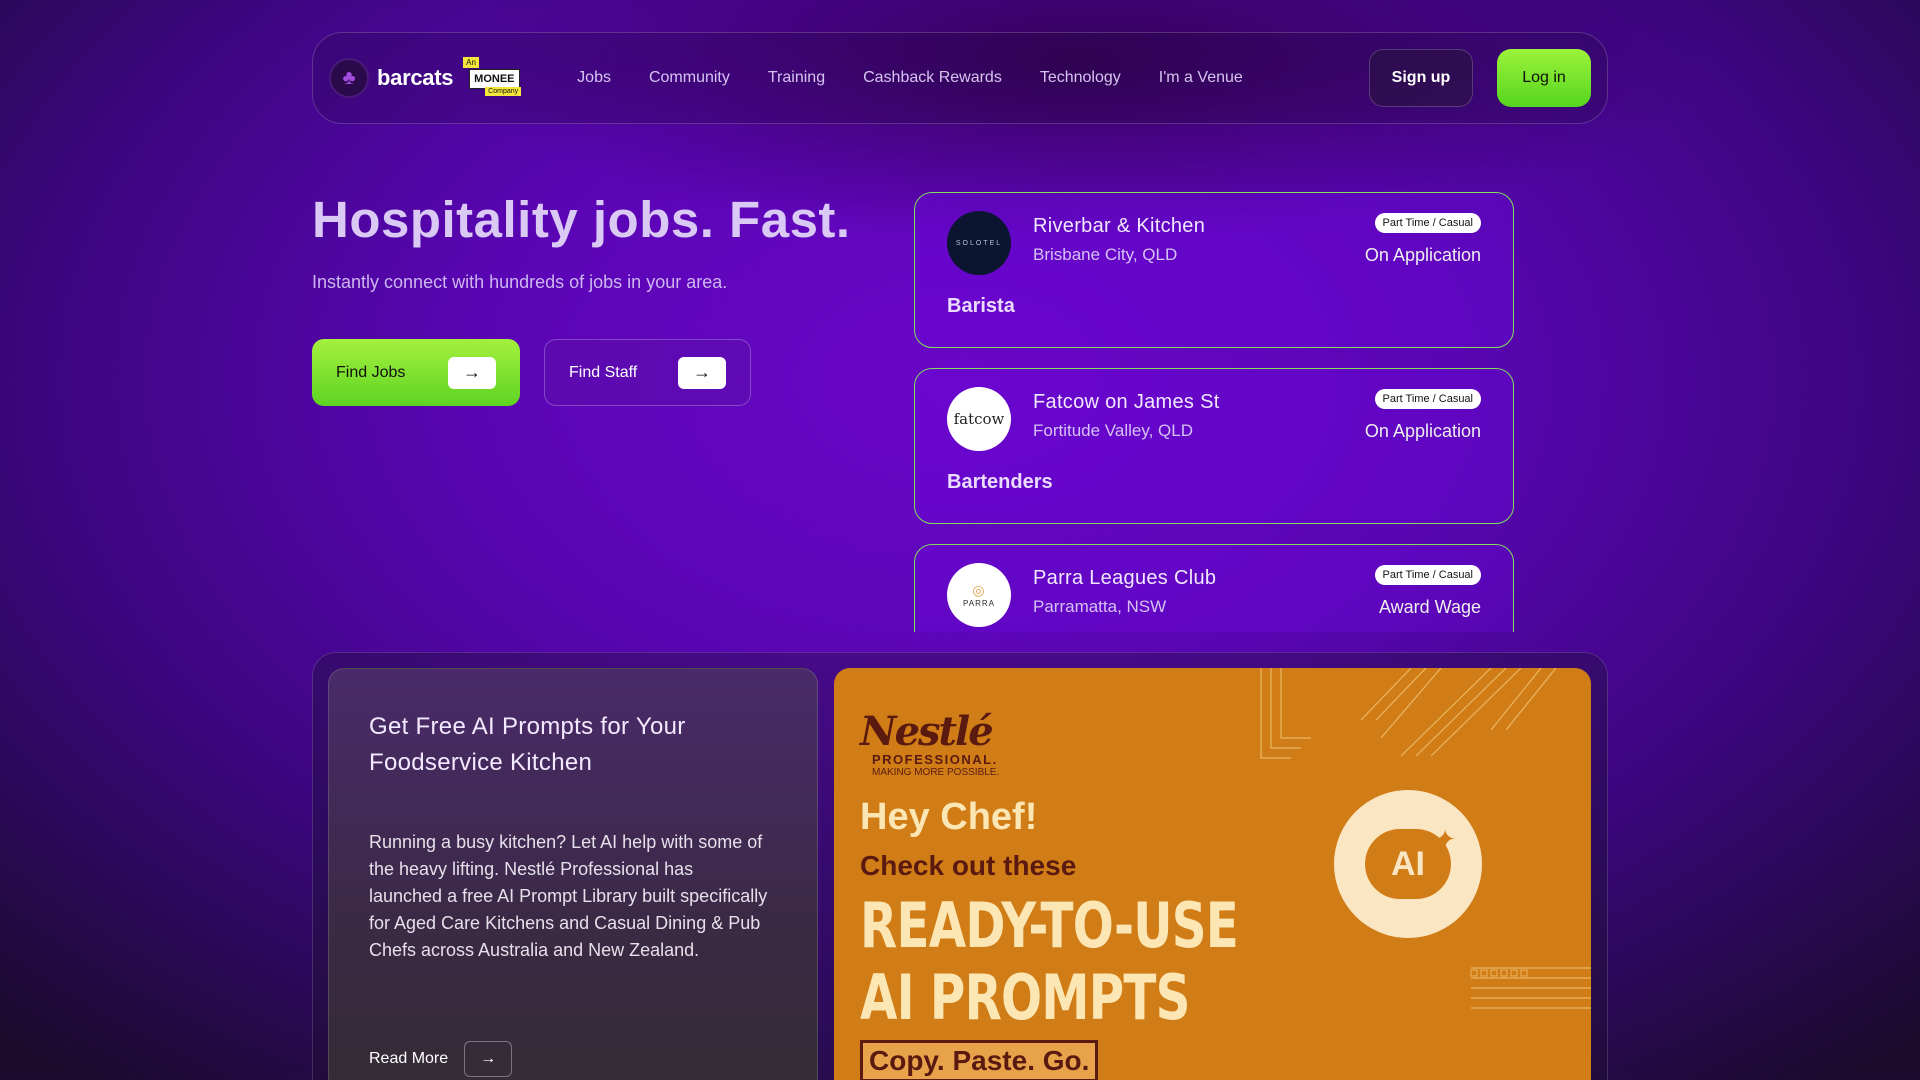 The image size is (1920, 1080). Describe the element at coordinates (581, 219) in the screenshot. I see `hero-title: Hospitality jobs. Fast.` at that location.